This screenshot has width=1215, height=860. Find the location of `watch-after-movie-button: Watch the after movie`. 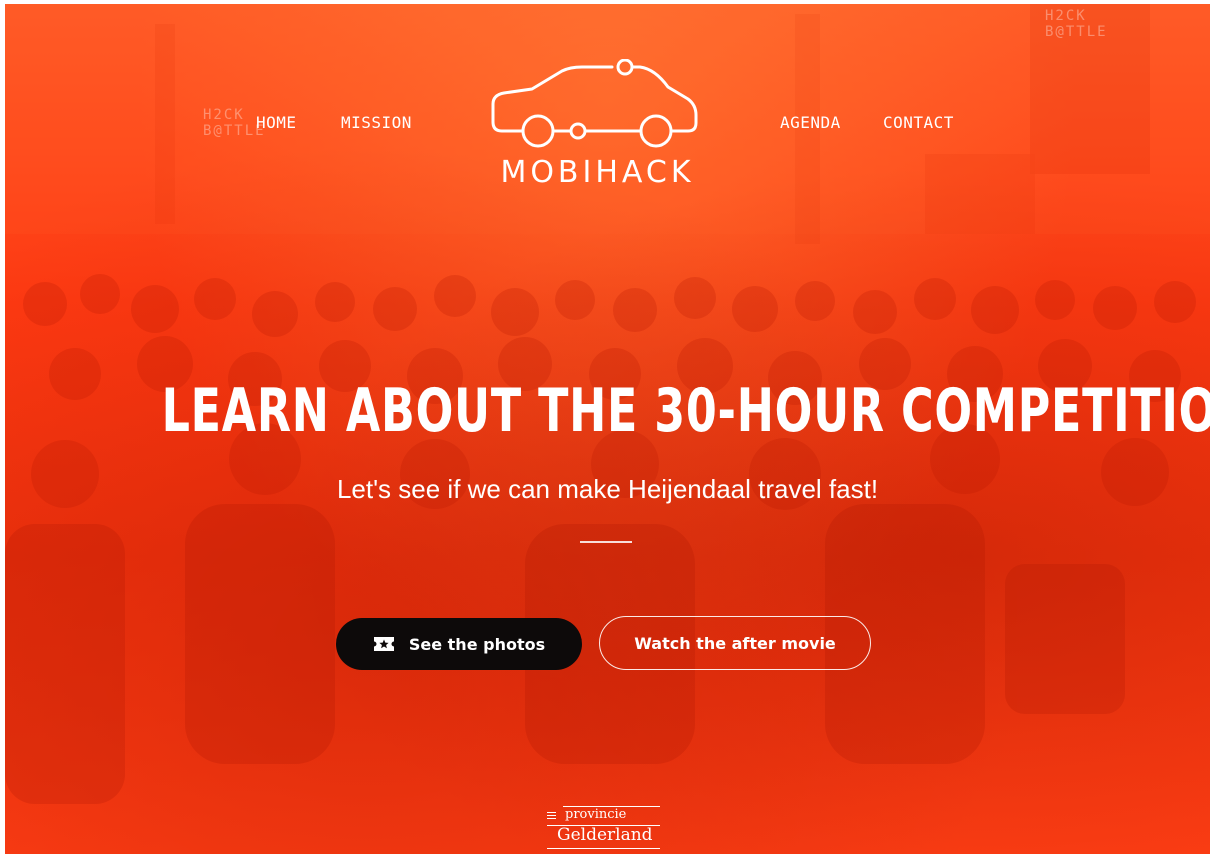

watch-after-movie-button: Watch the after movie is located at coordinates (735, 643).